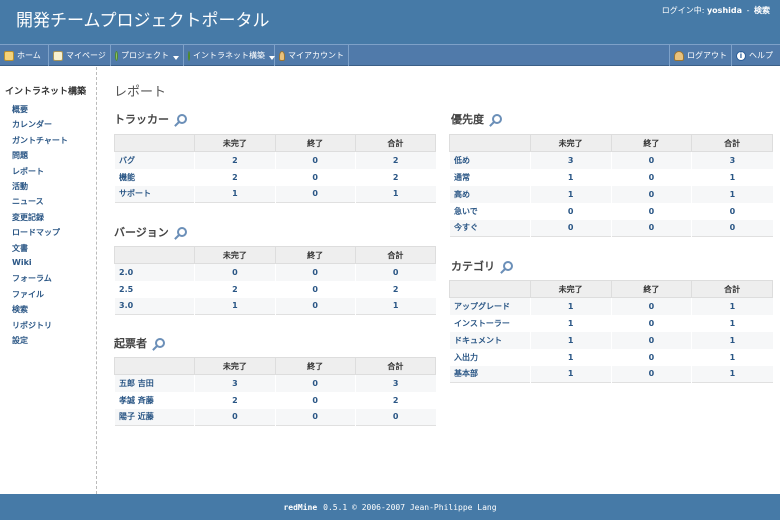  I want to click on sidebar-item: 活動, so click(20, 186).